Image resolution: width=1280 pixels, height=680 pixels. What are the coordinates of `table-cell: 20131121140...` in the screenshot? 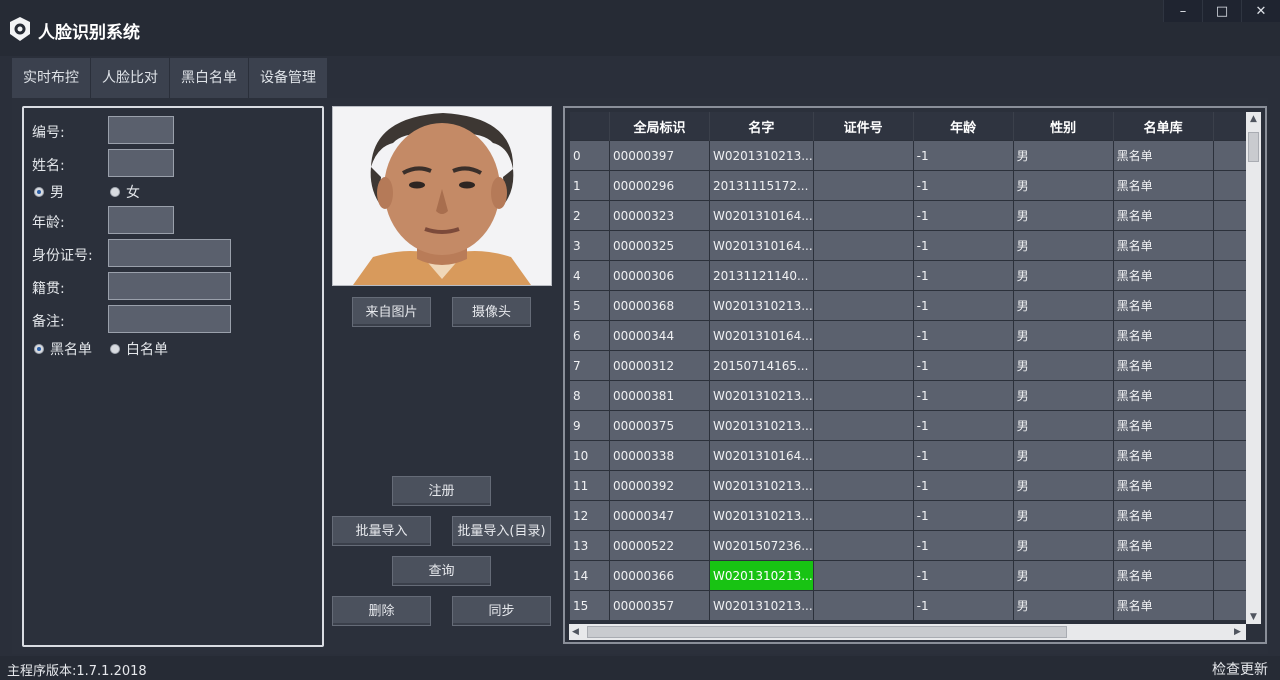 It's located at (761, 275).